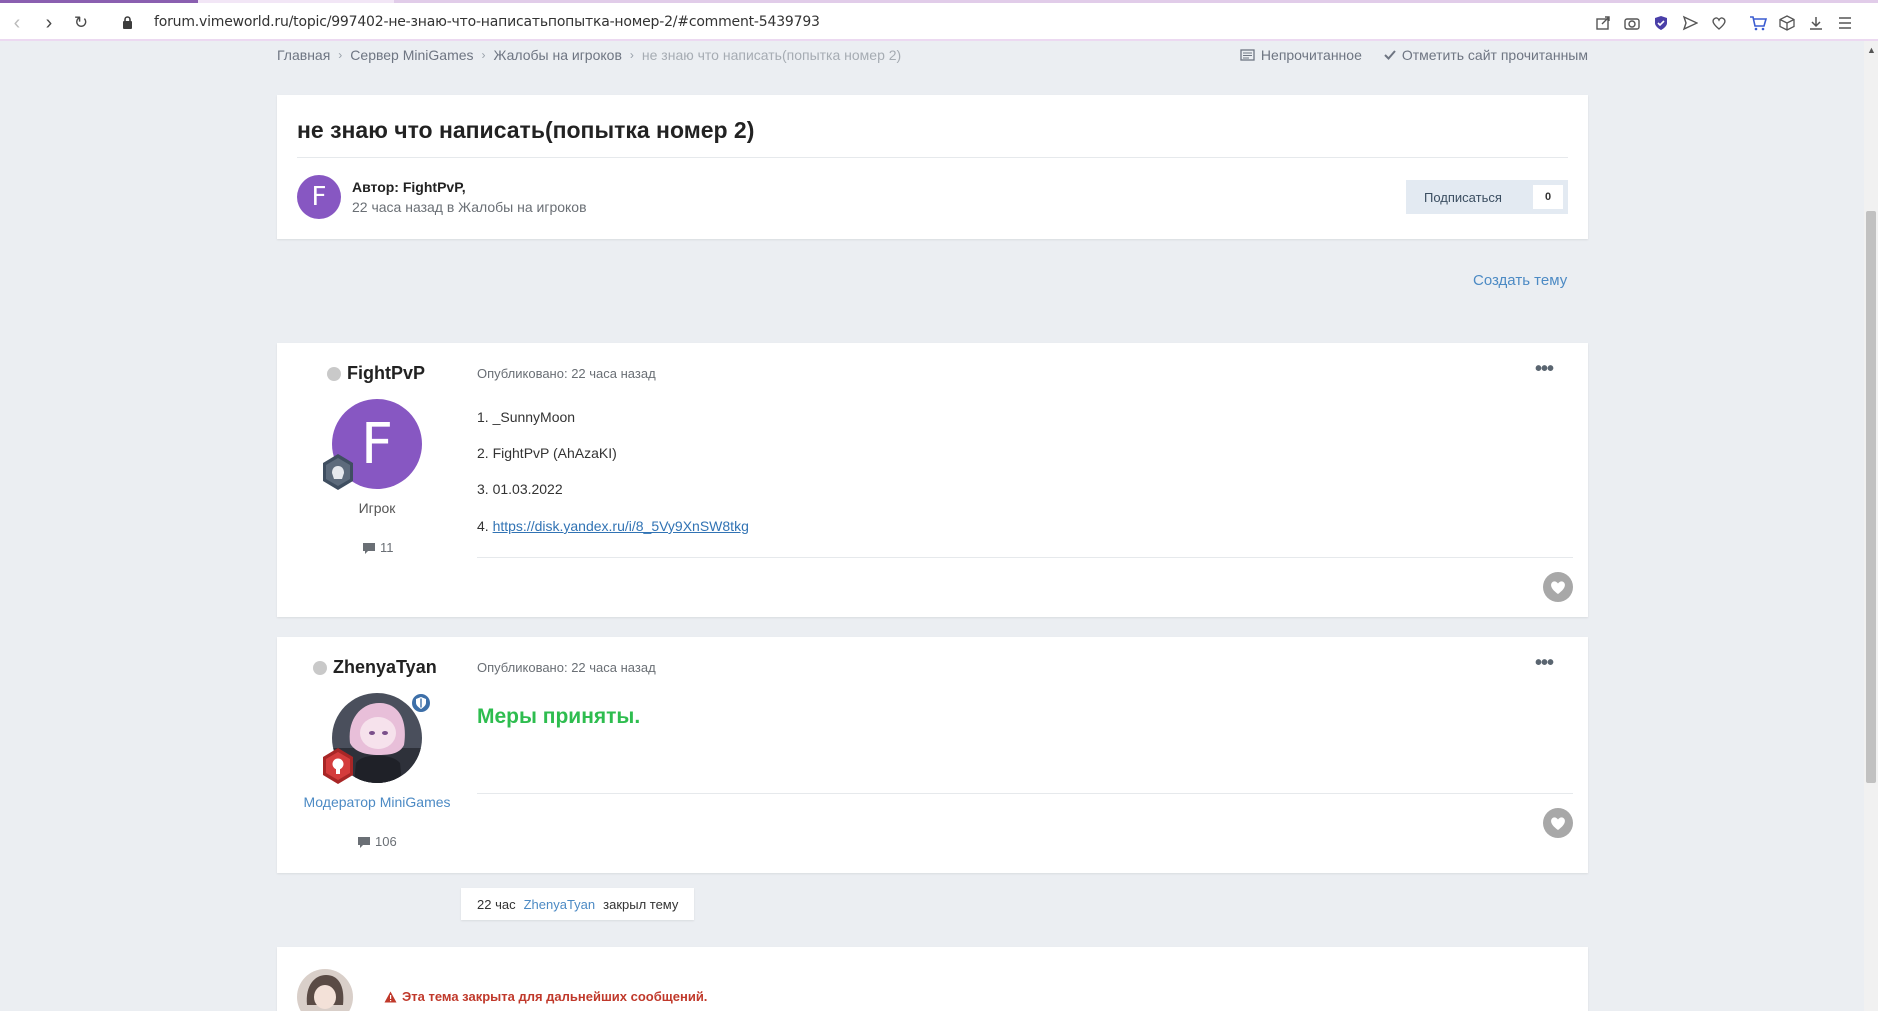 The height and width of the screenshot is (1011, 1878). Describe the element at coordinates (1786, 22) in the screenshot. I see `cube-icon` at that location.